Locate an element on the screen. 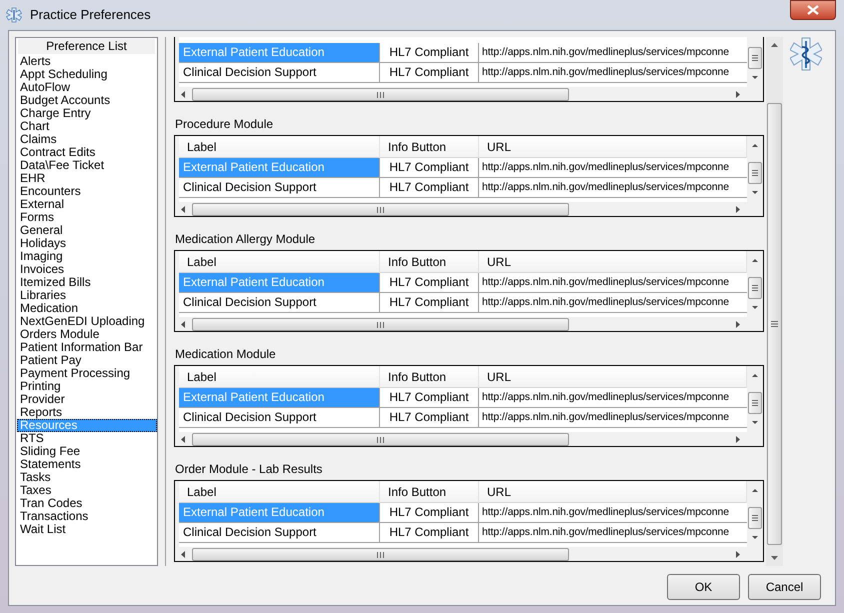  list-item: Printing is located at coordinates (87, 386).